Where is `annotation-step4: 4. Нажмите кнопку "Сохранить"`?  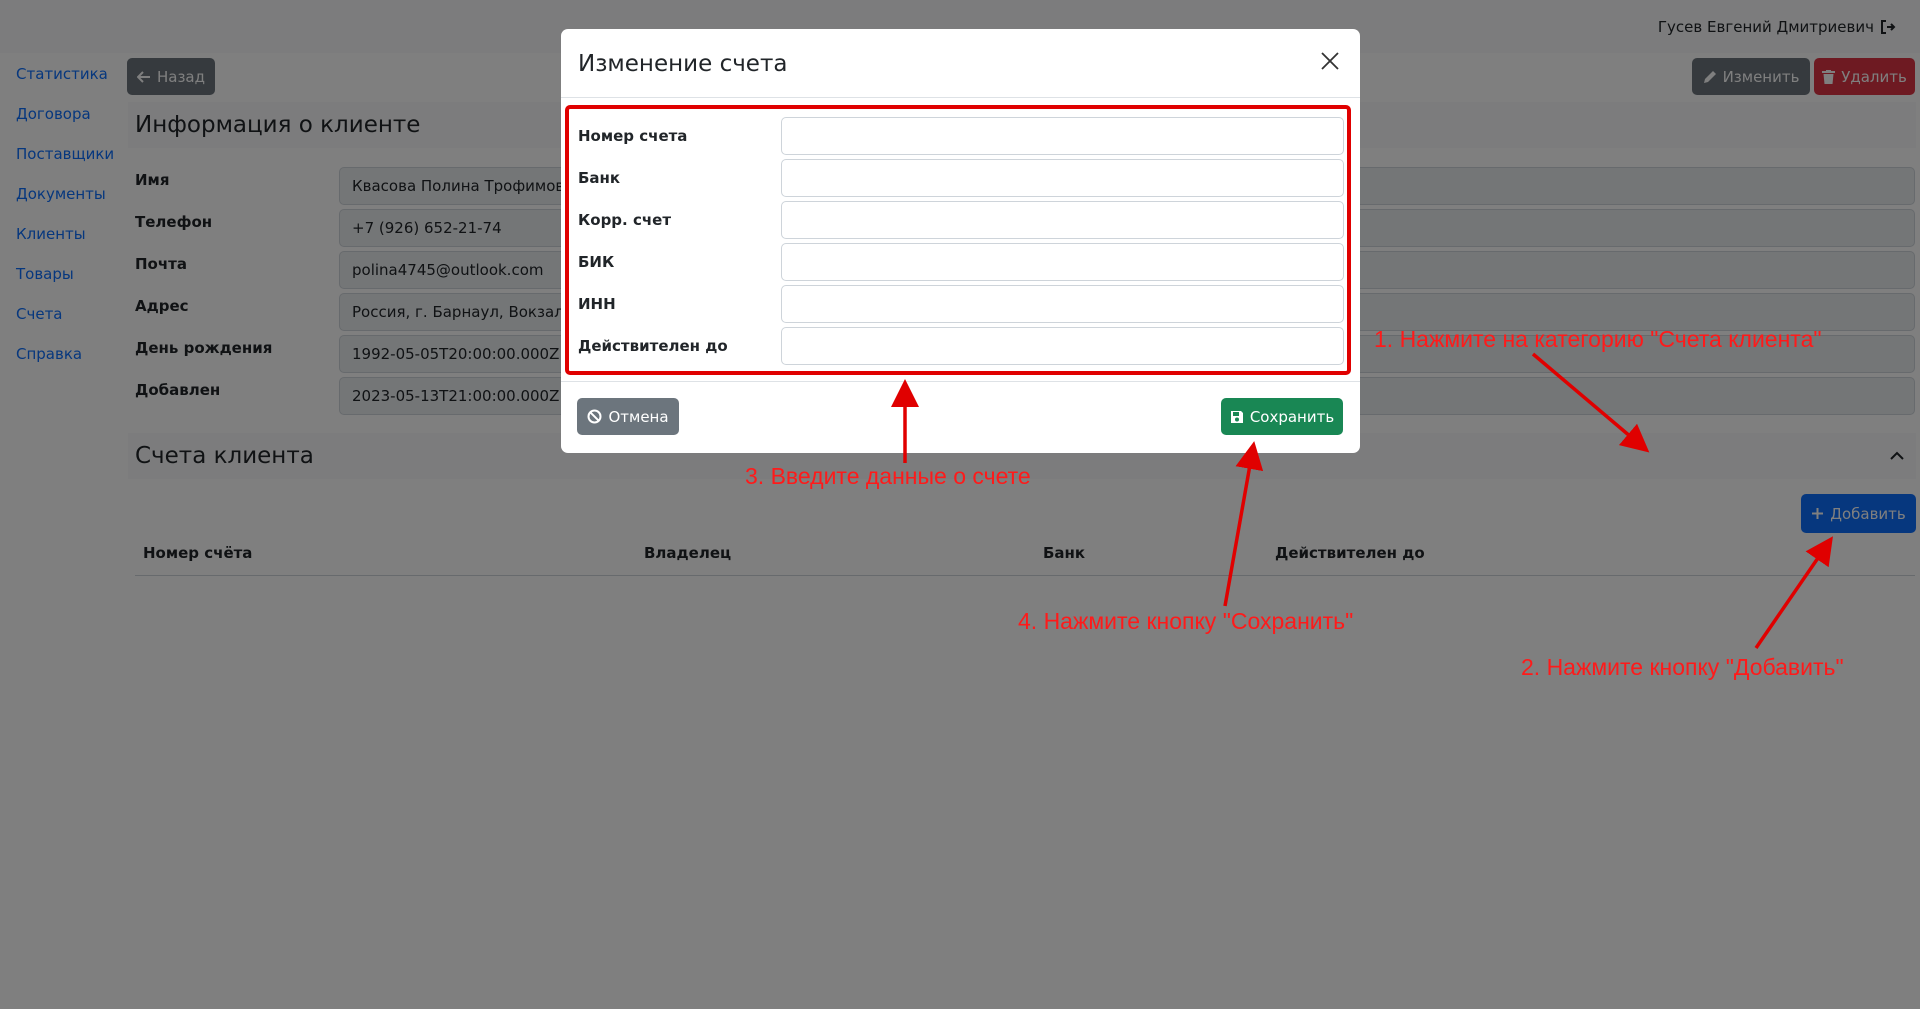 annotation-step4: 4. Нажмите кнопку "Сохранить" is located at coordinates (1186, 621).